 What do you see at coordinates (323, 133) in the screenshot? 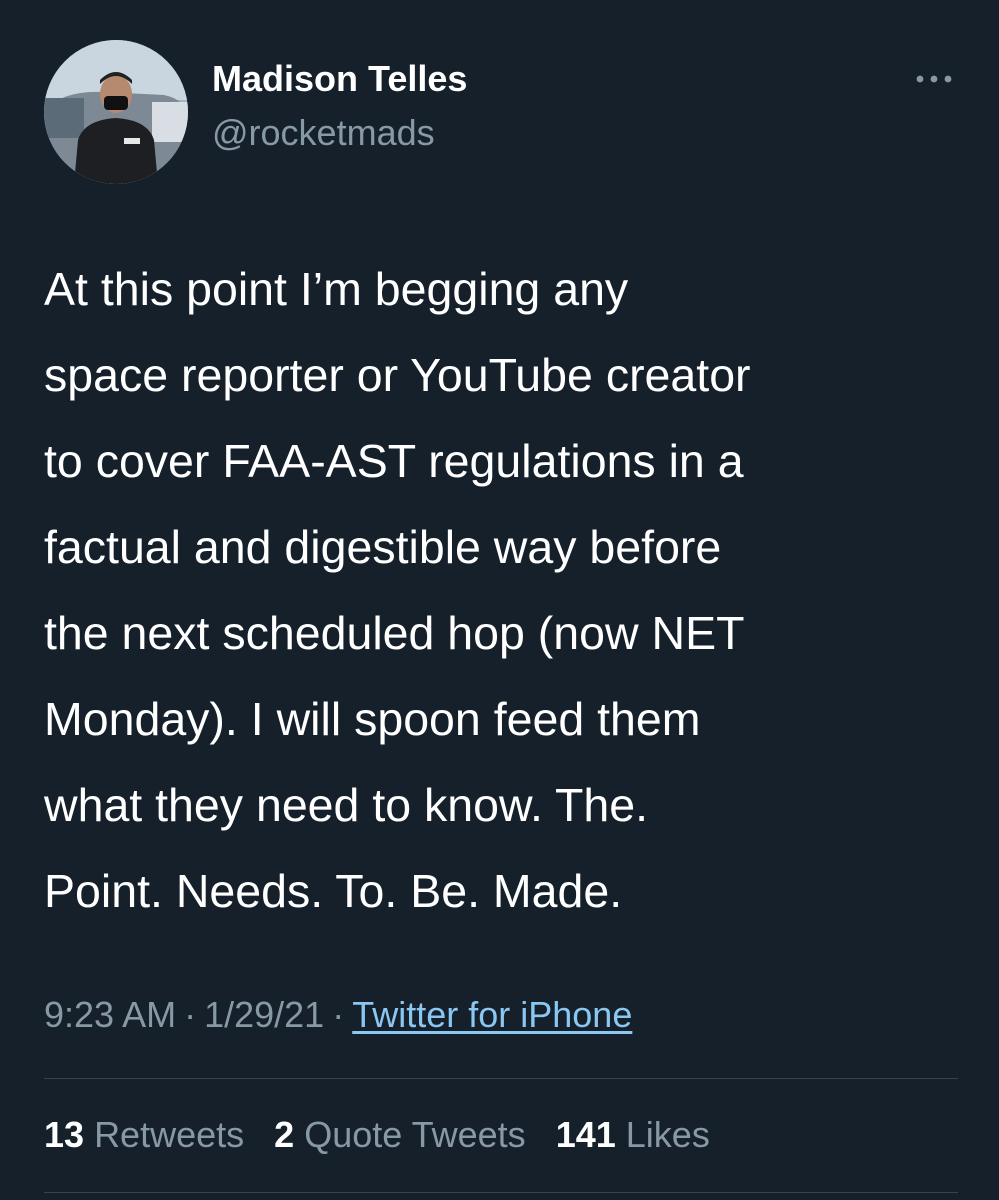
I see `author-handle: @rocketmads` at bounding box center [323, 133].